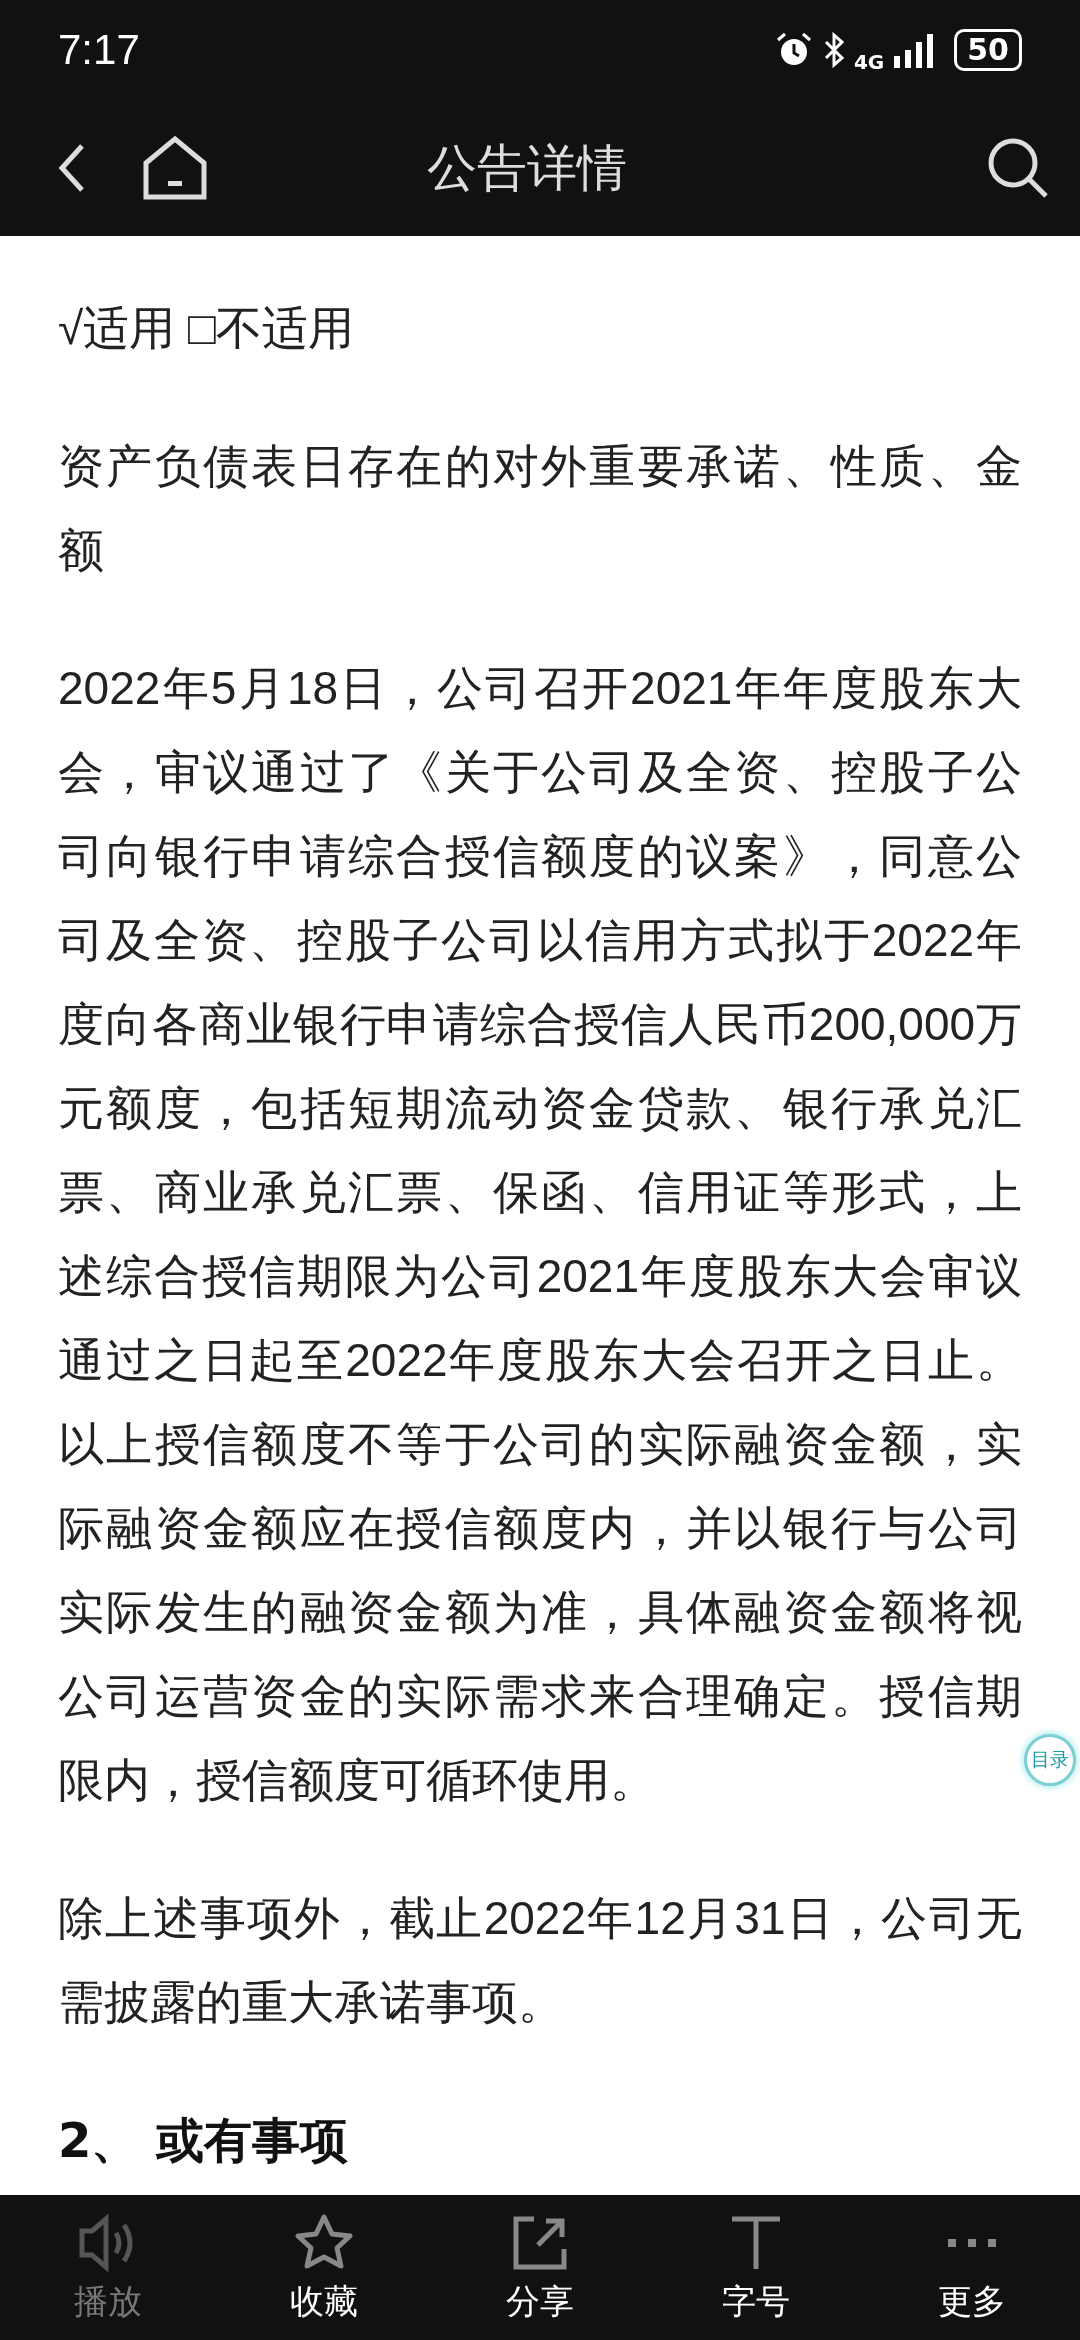  What do you see at coordinates (540, 508) in the screenshot?
I see `paragraph: 资产负债表日存在的对外重要承诺、性质、金额` at bounding box center [540, 508].